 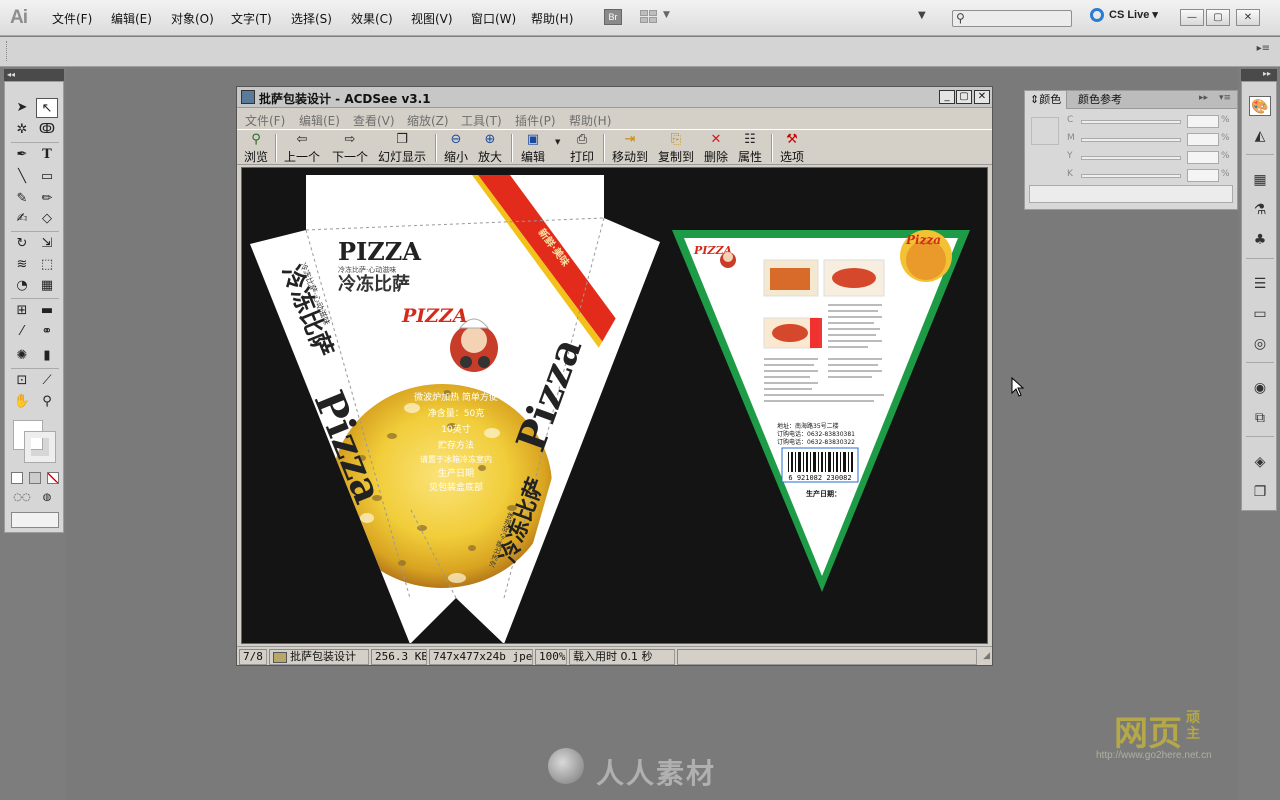 What do you see at coordinates (34, 75) in the screenshot?
I see `tools-panel-header: ◂◂` at bounding box center [34, 75].